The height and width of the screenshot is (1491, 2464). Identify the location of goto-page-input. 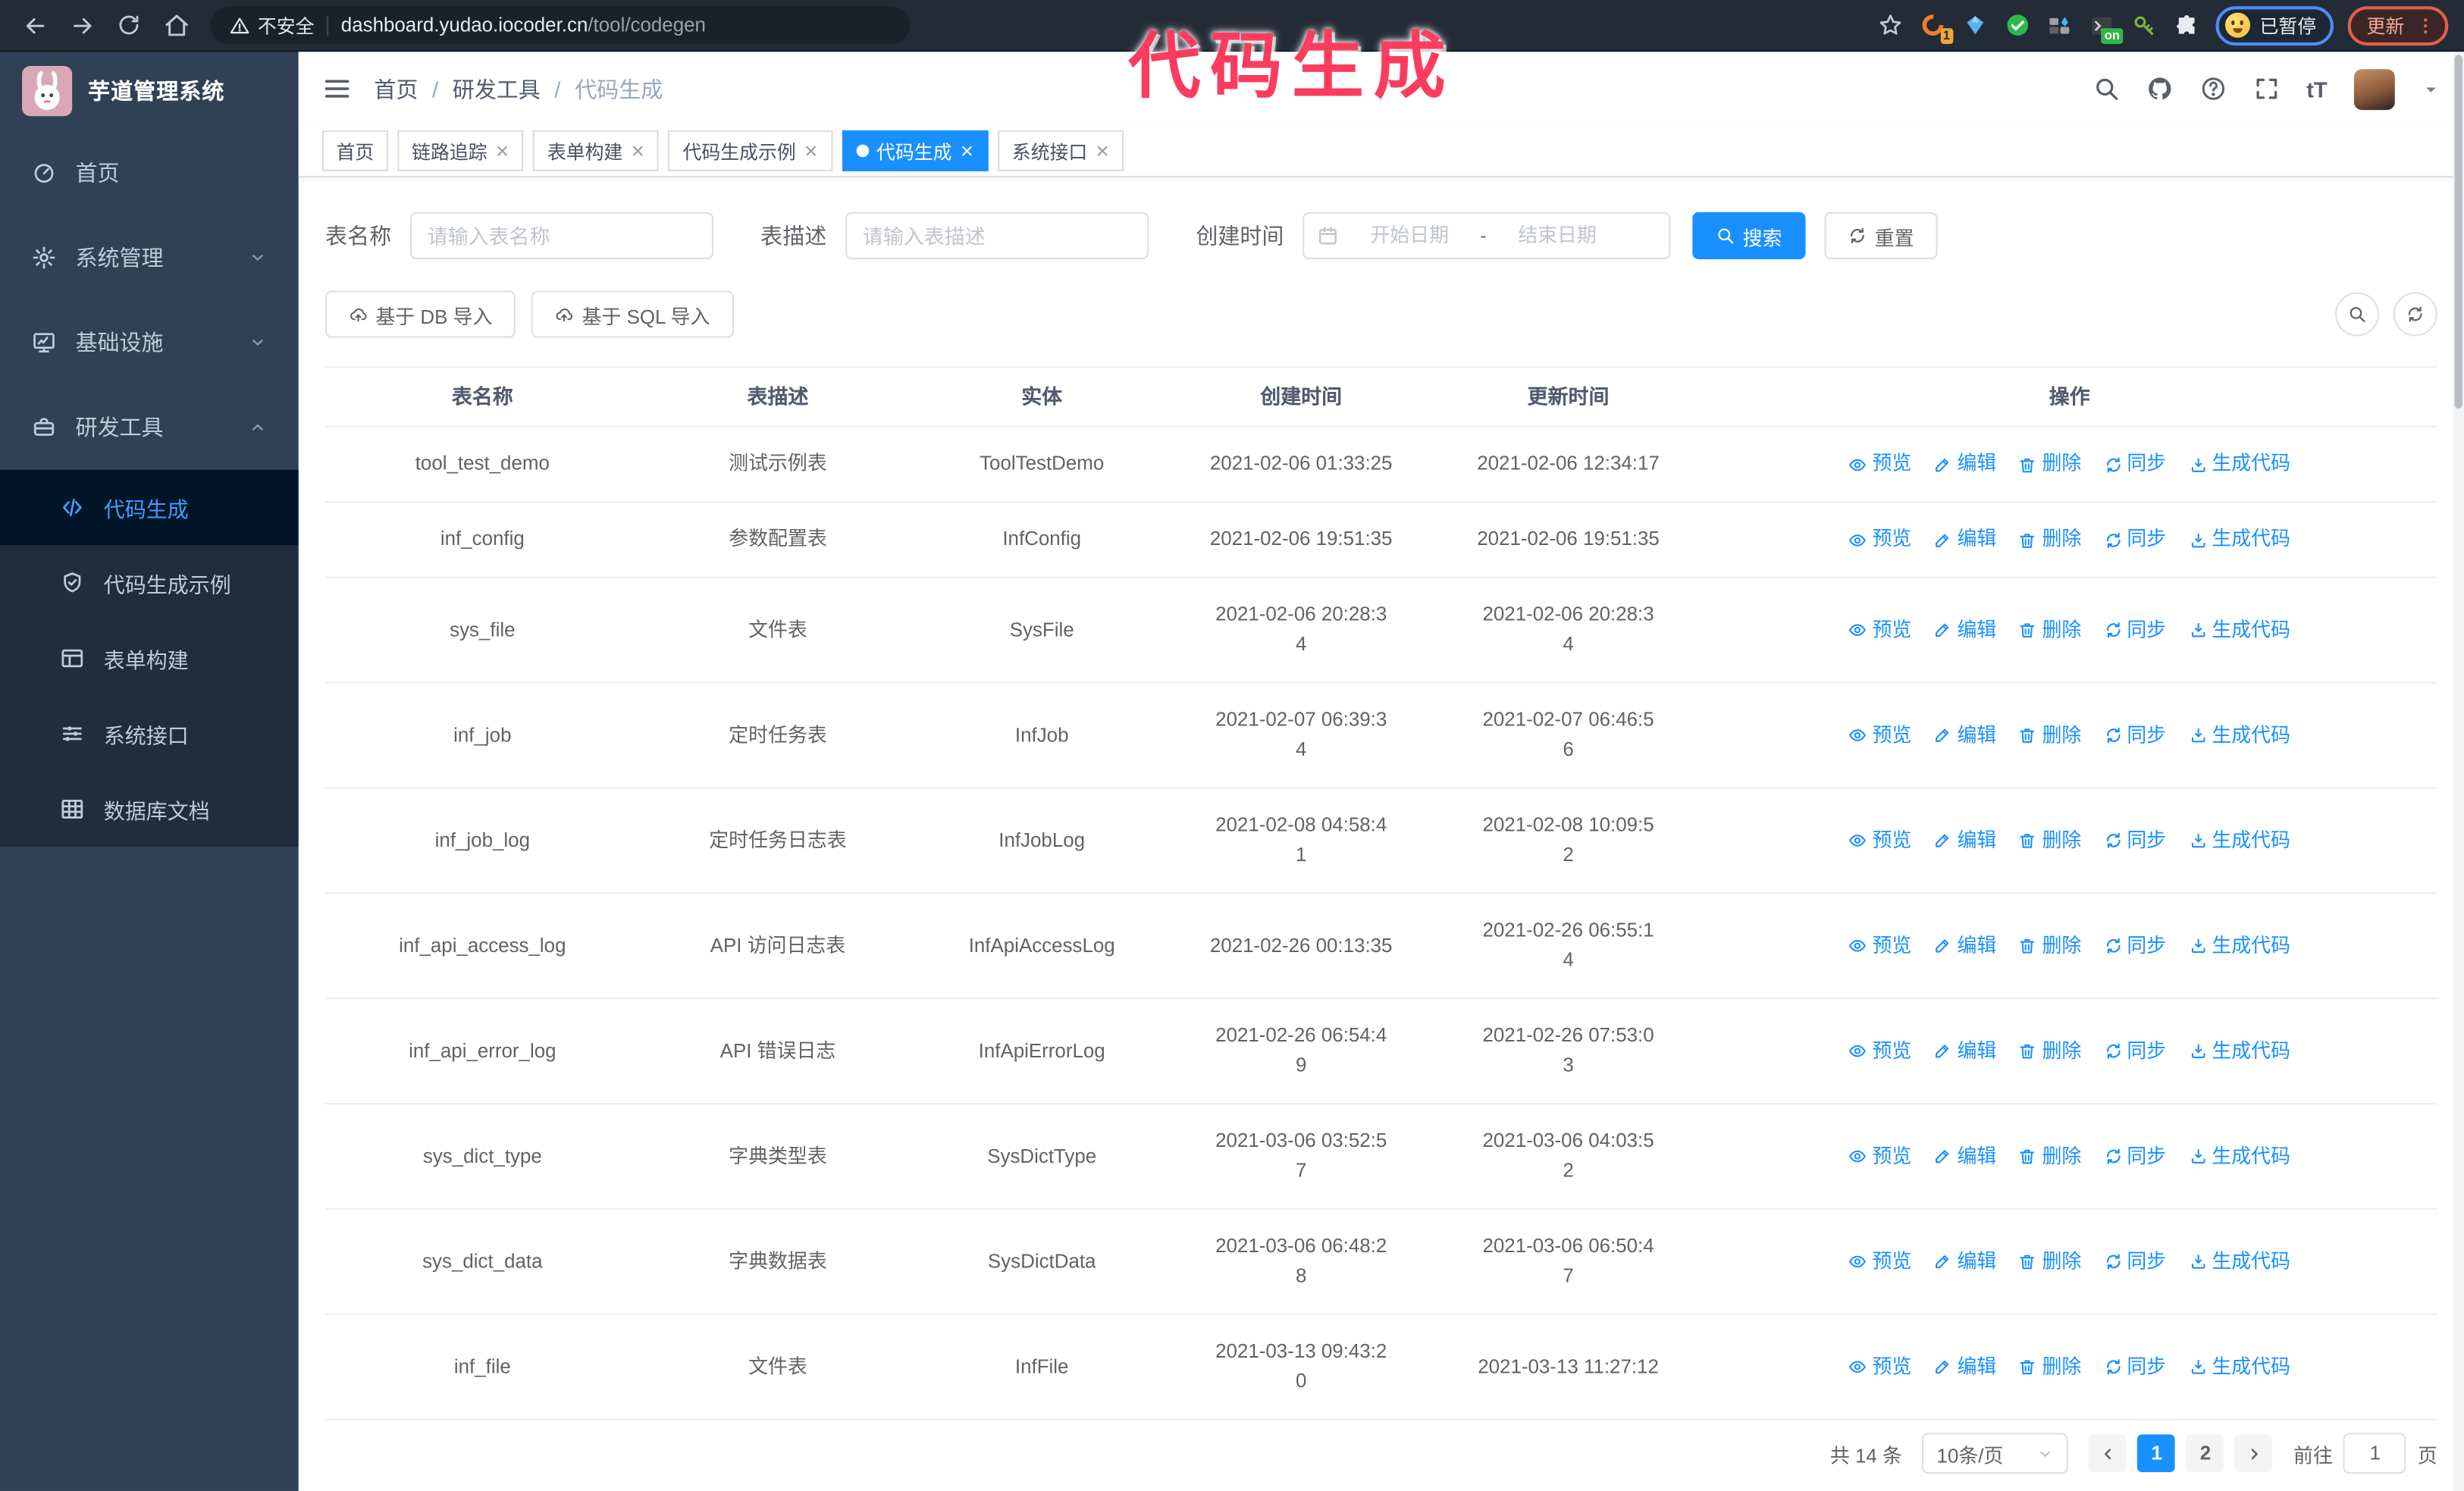
(2375, 1453).